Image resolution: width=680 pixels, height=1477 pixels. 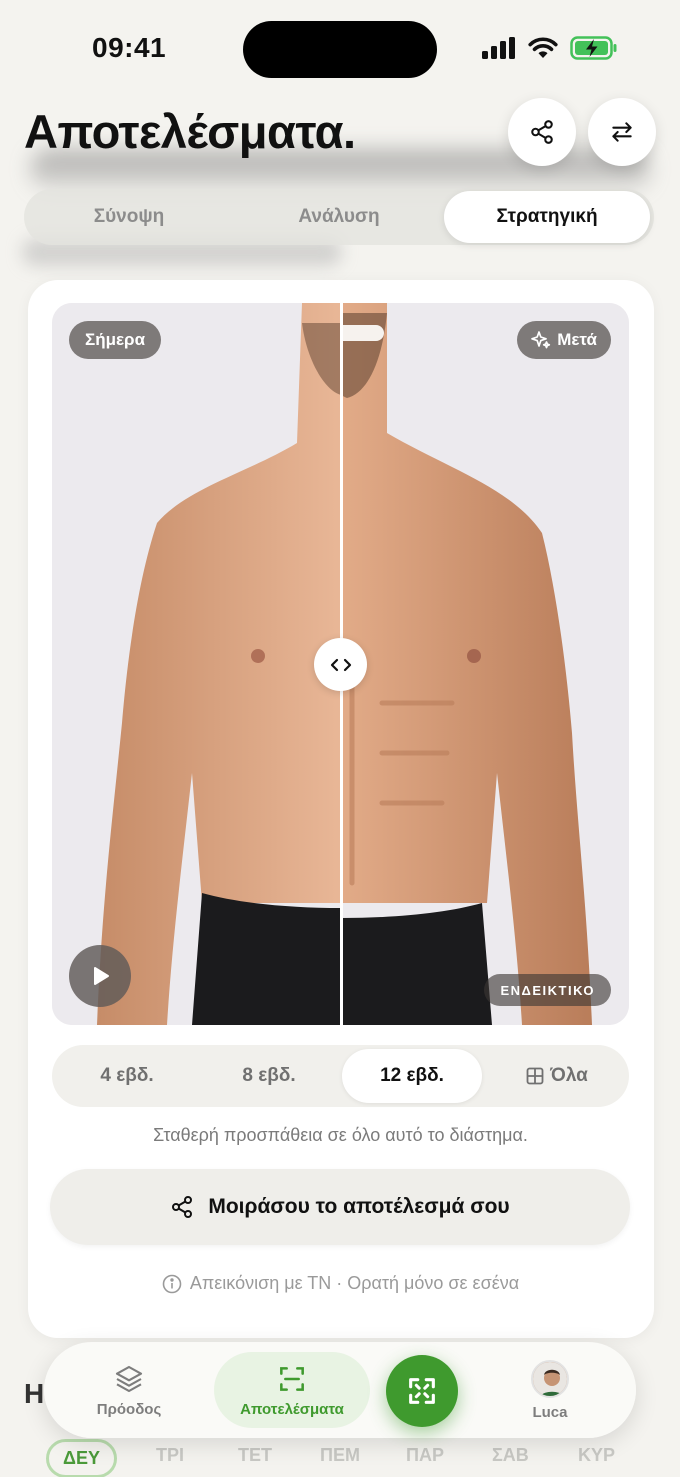 I want to click on comparison-slider-handle, so click(x=340, y=664).